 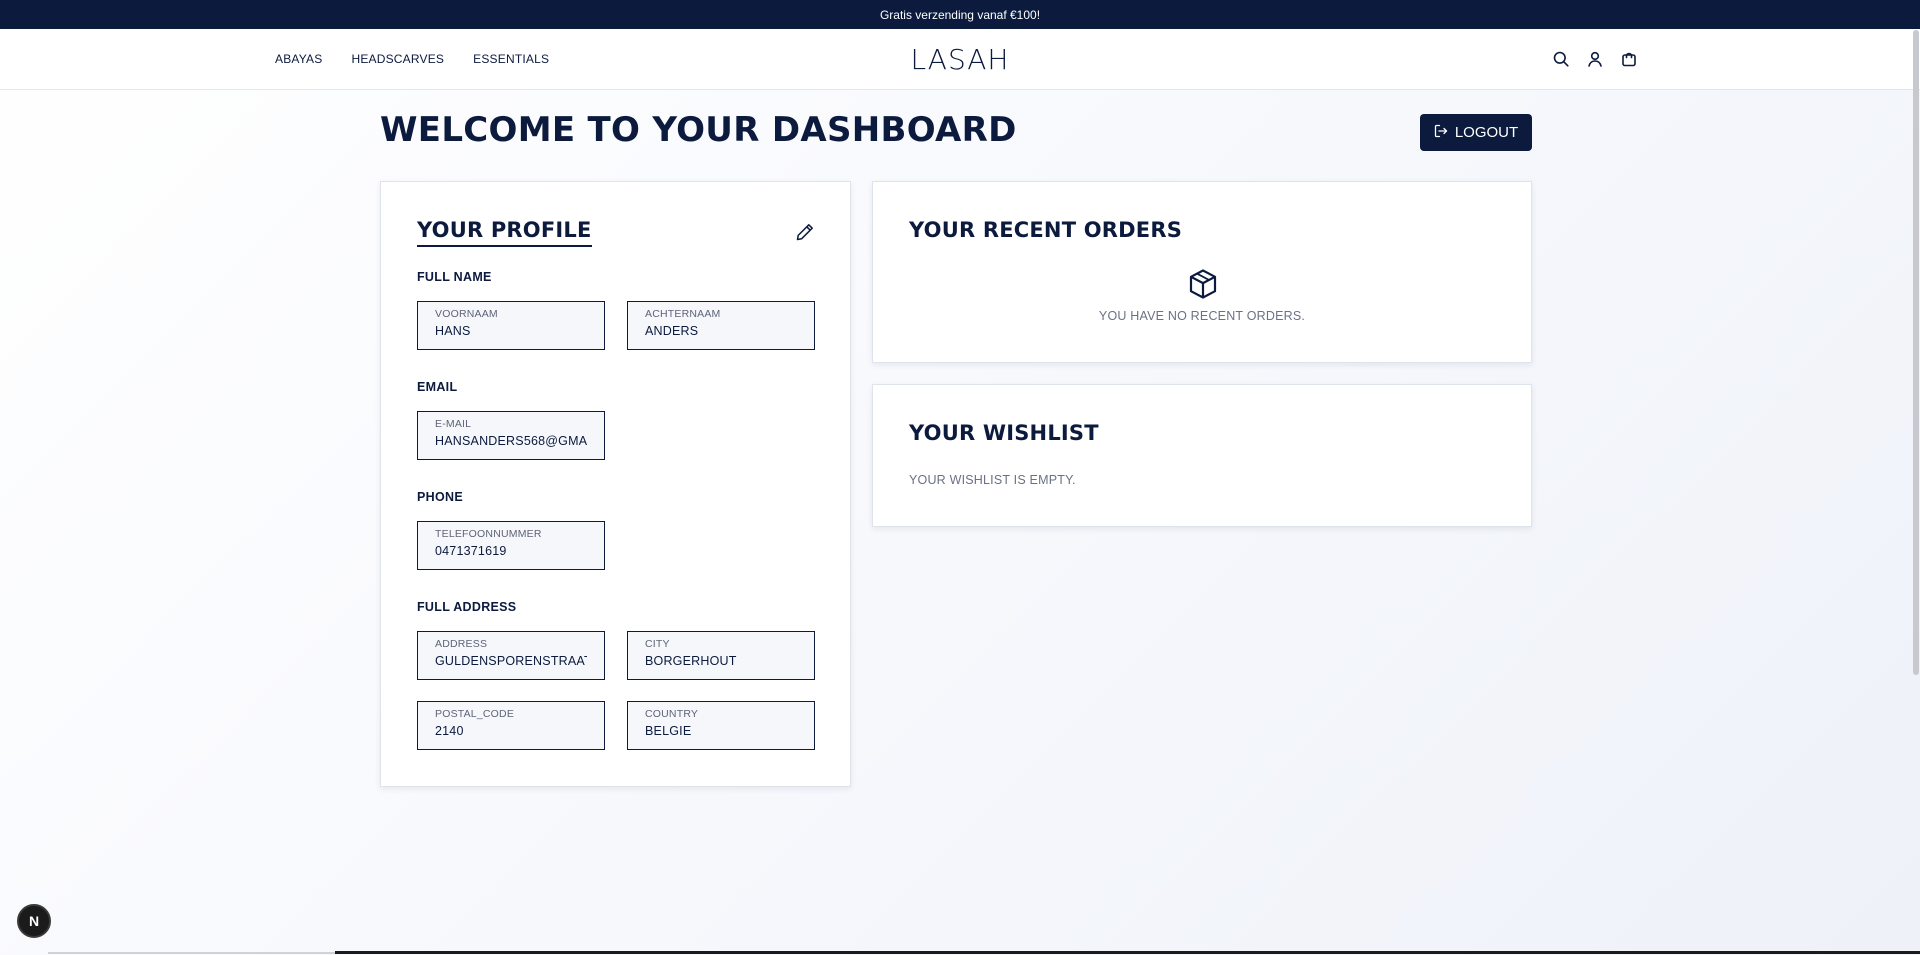 What do you see at coordinates (511, 731) in the screenshot?
I see `postal-code-input` at bounding box center [511, 731].